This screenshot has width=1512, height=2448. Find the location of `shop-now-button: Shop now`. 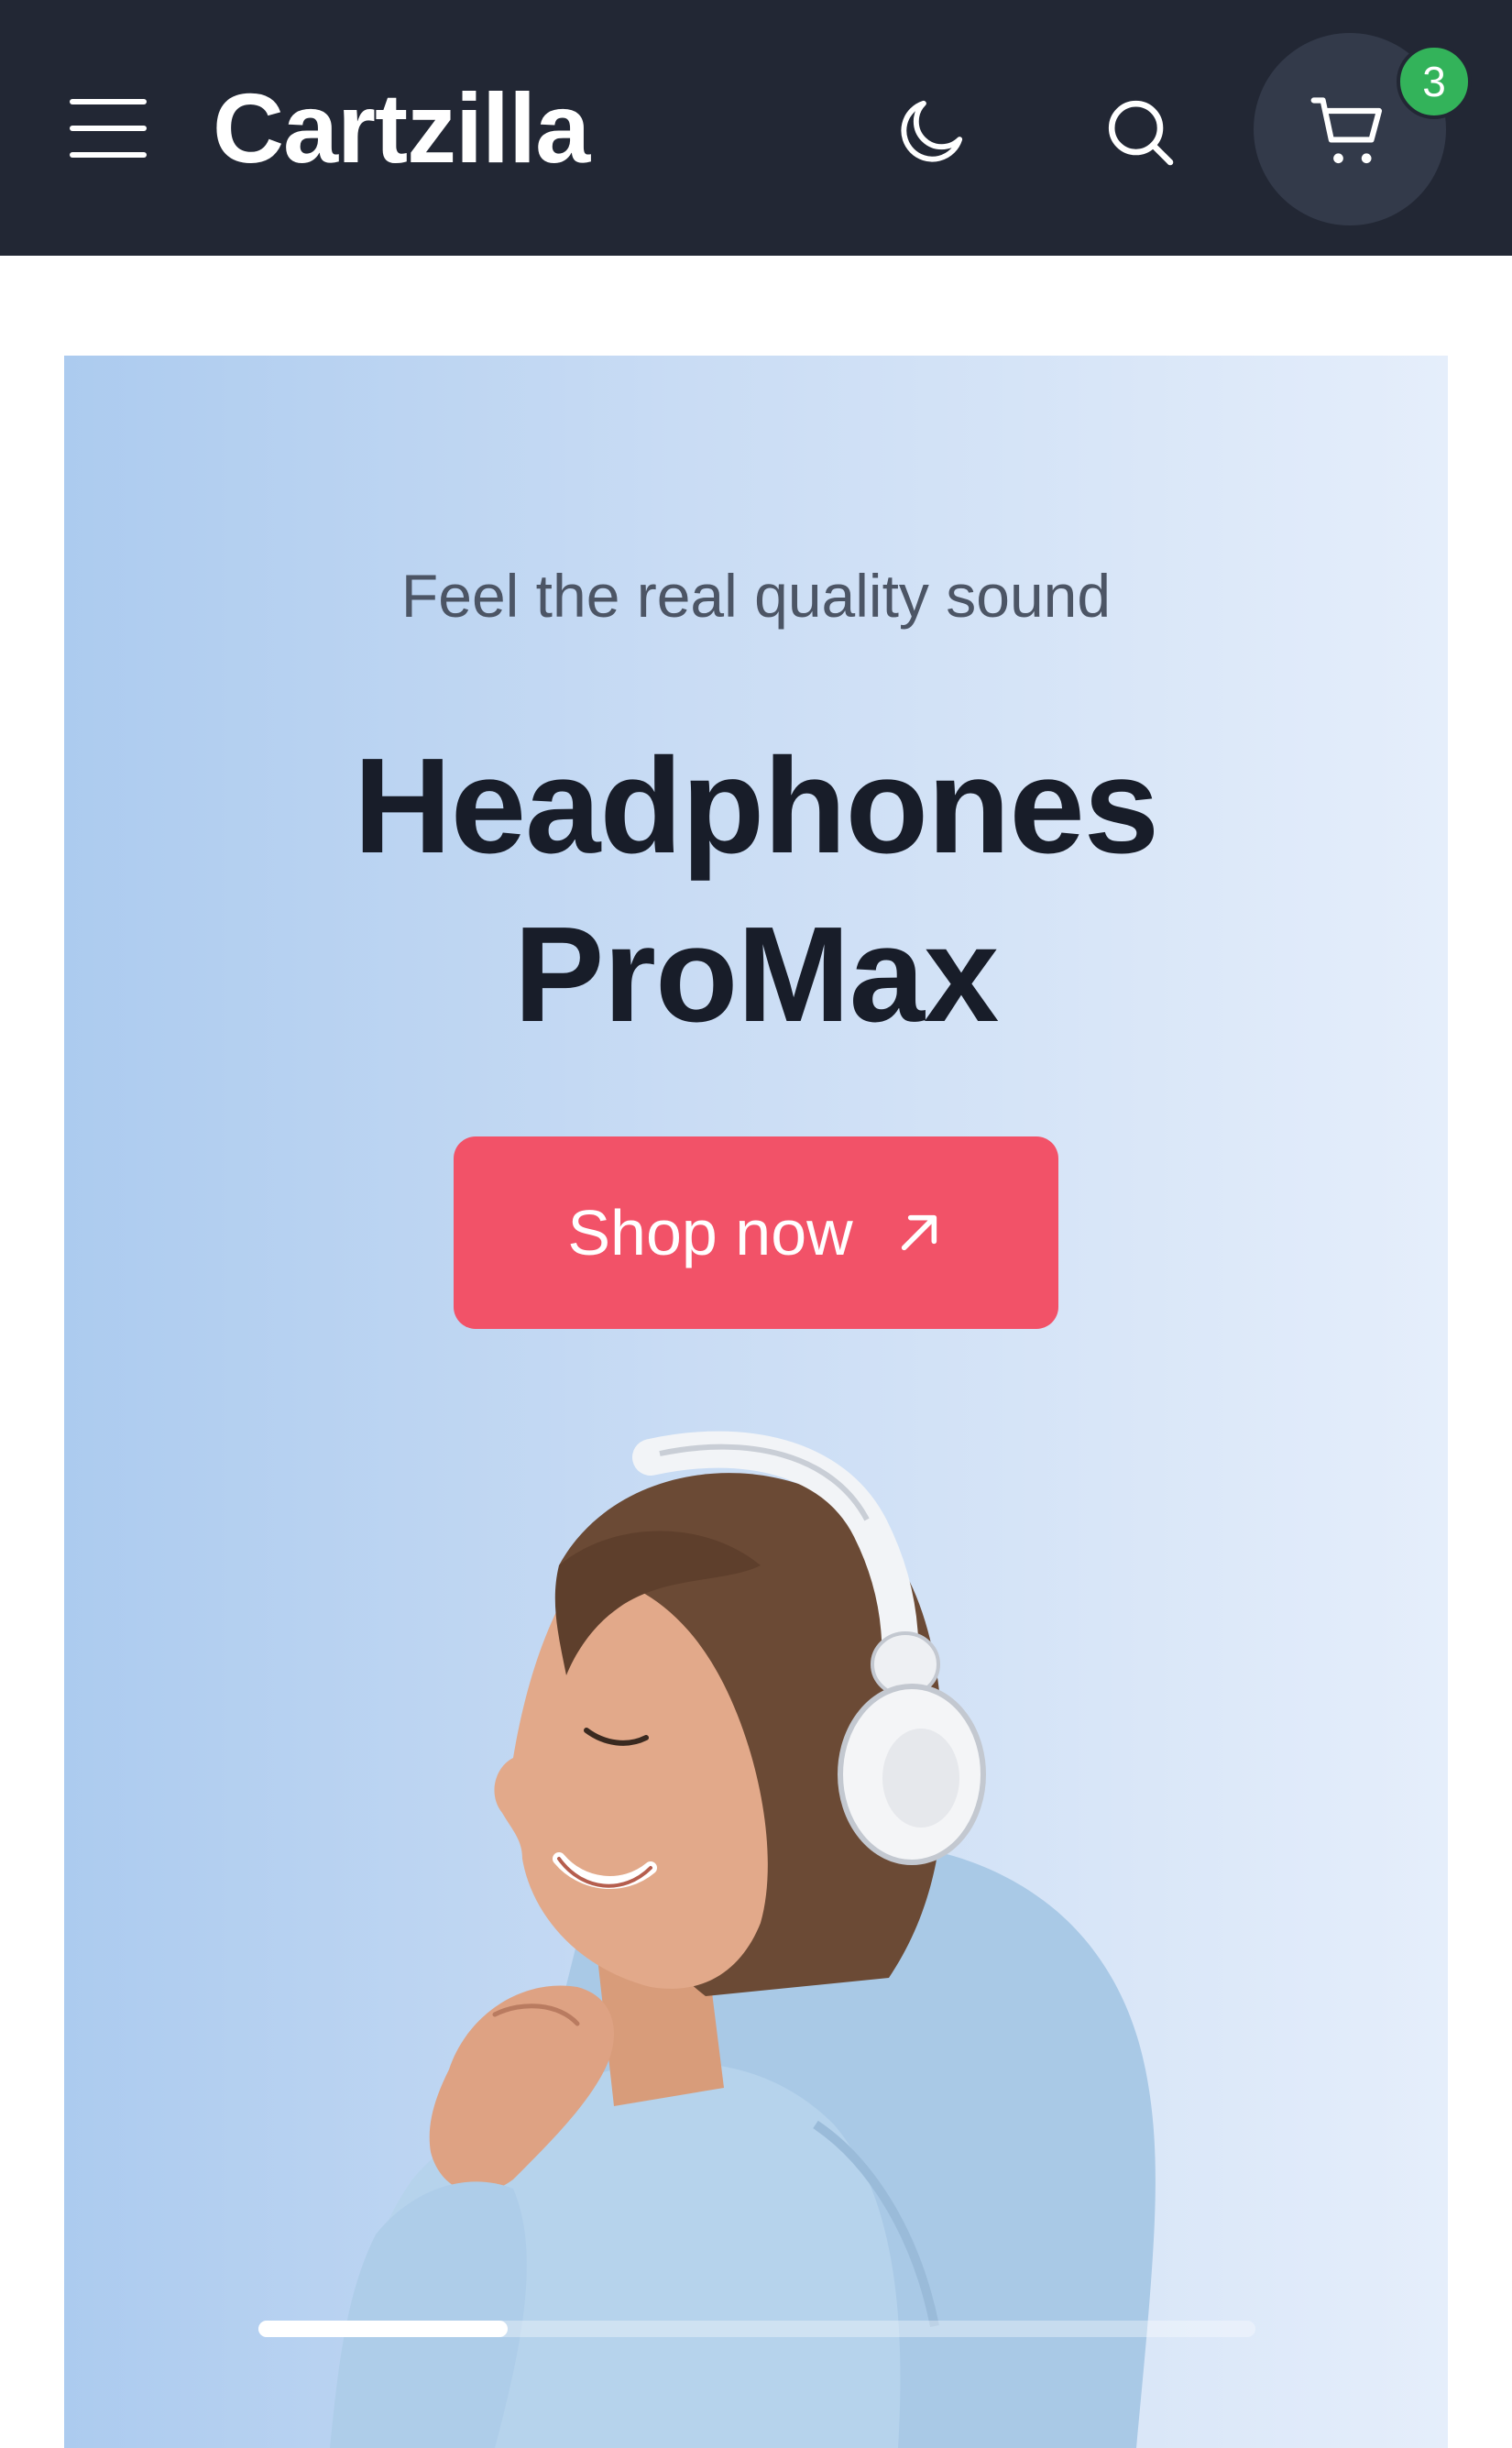

shop-now-button: Shop now is located at coordinates (756, 1232).